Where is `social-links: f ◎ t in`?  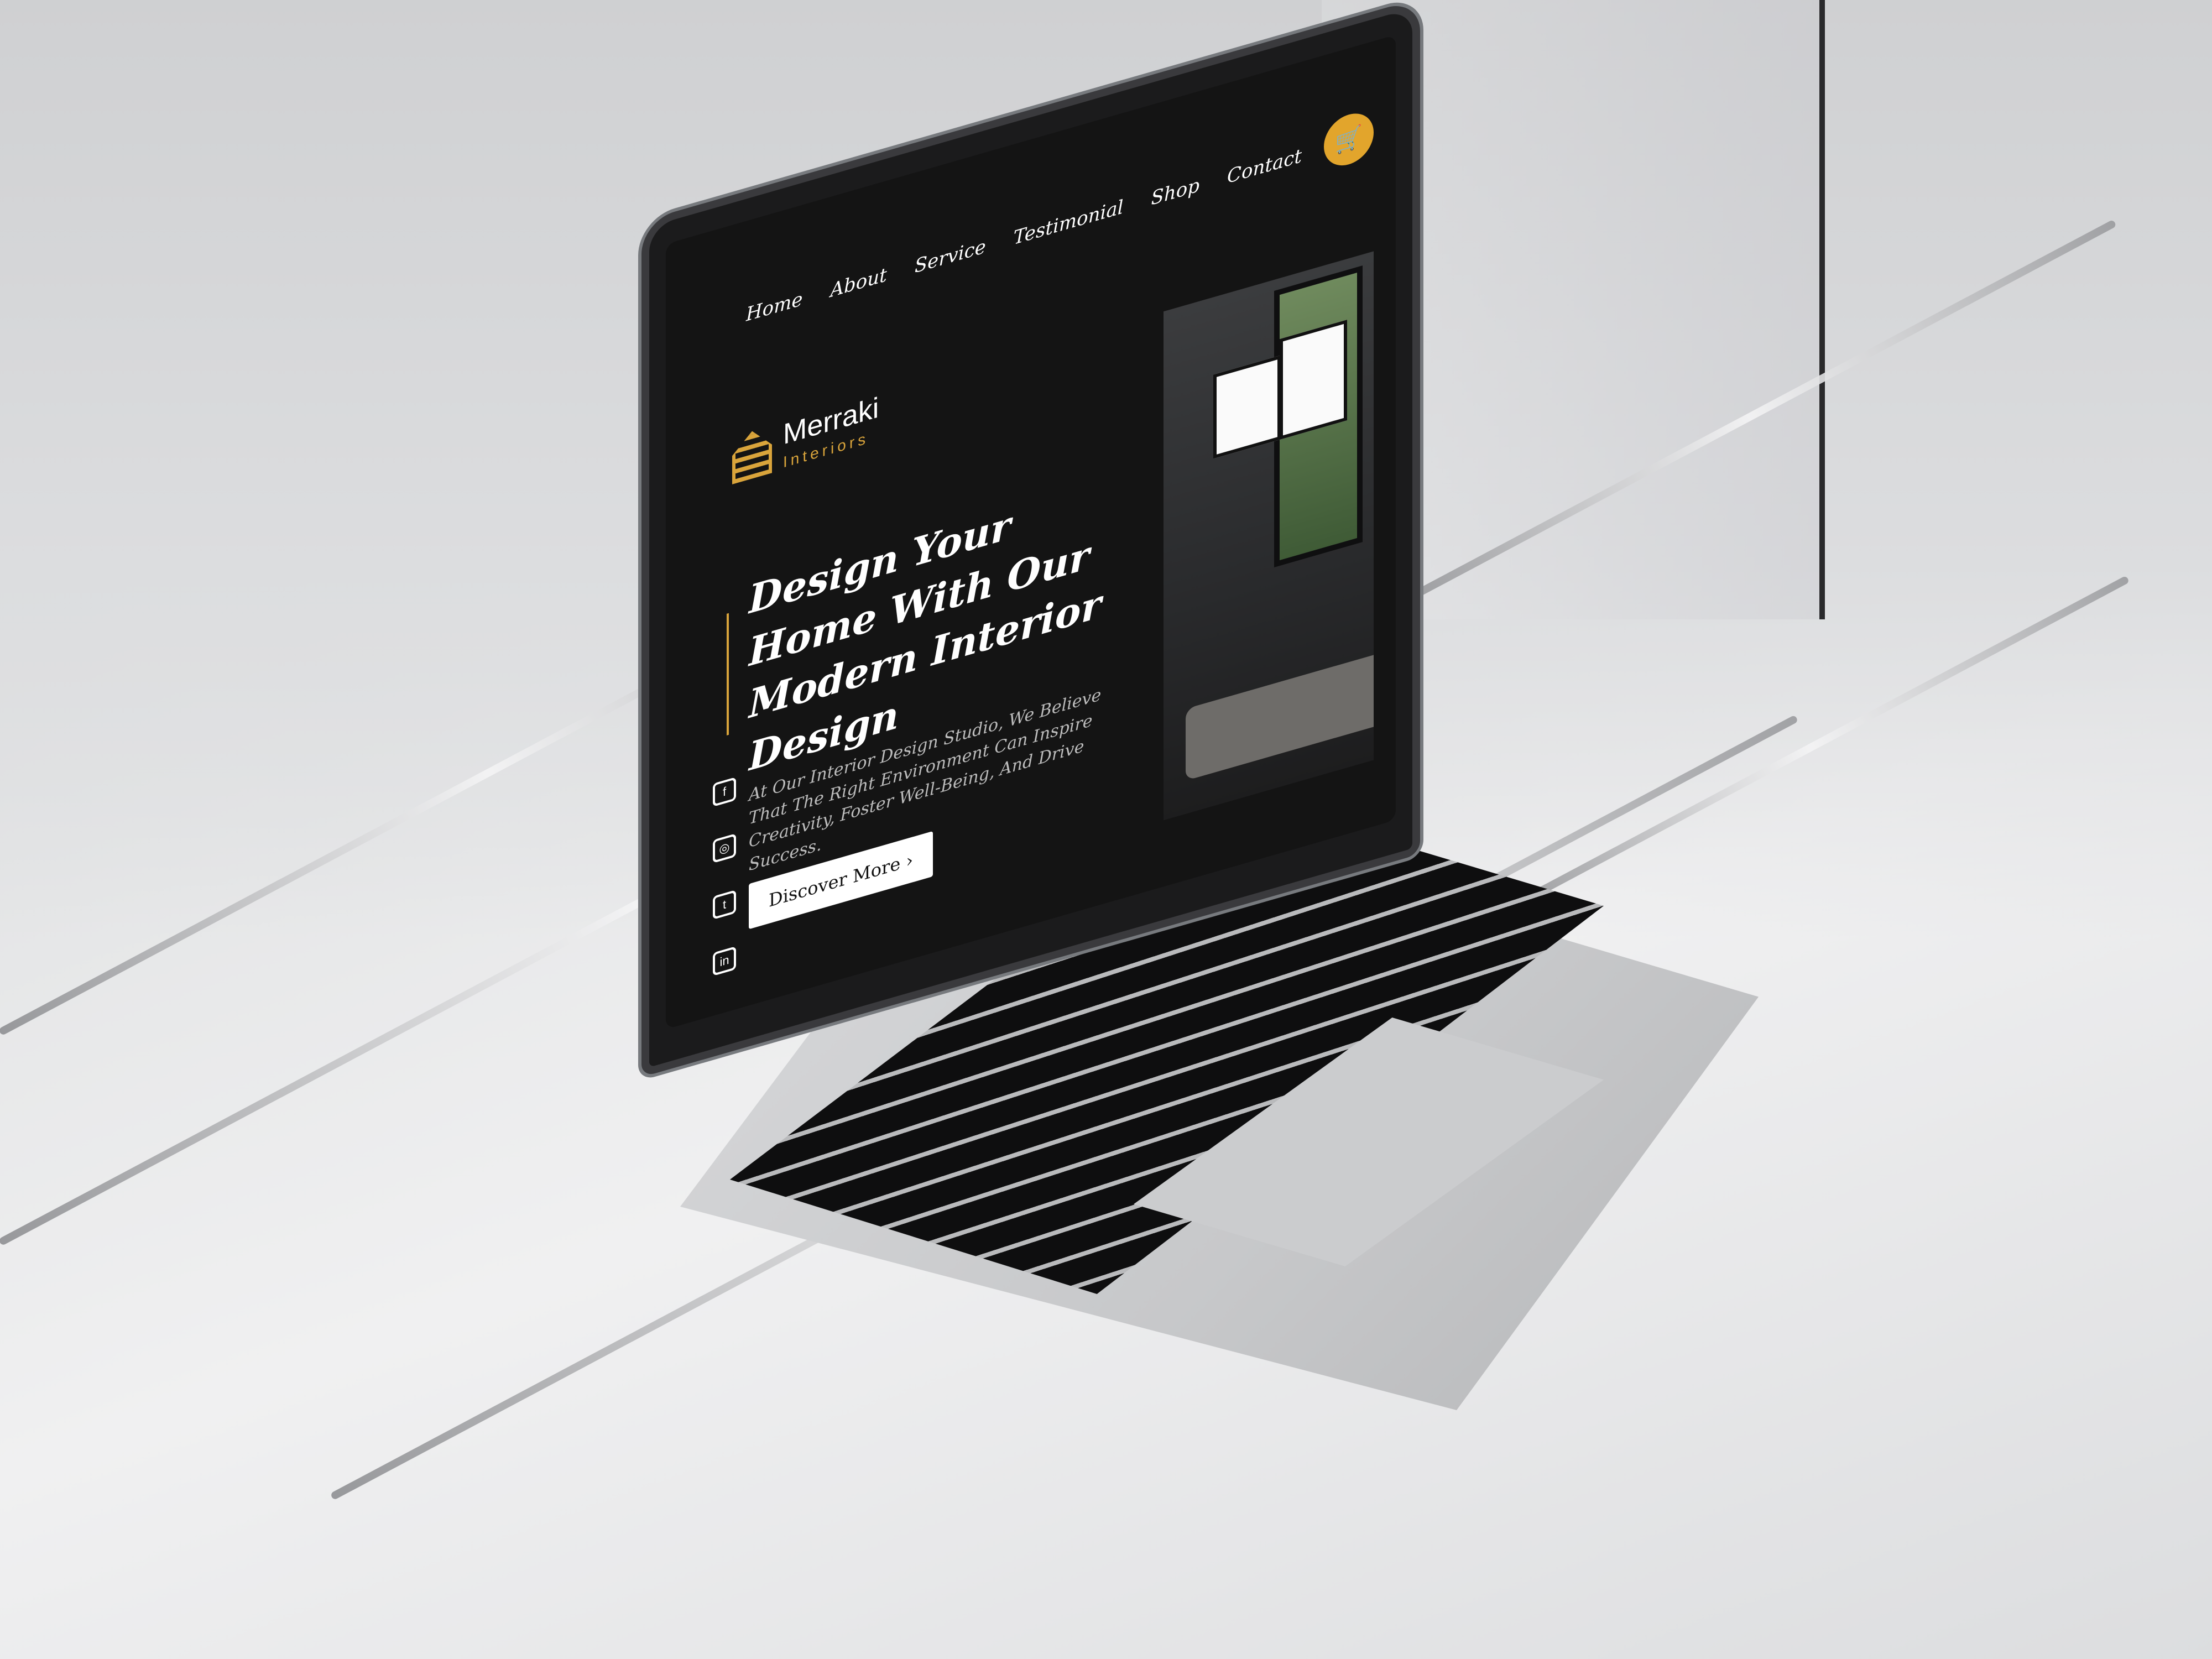 social-links: f ◎ t in is located at coordinates (725, 877).